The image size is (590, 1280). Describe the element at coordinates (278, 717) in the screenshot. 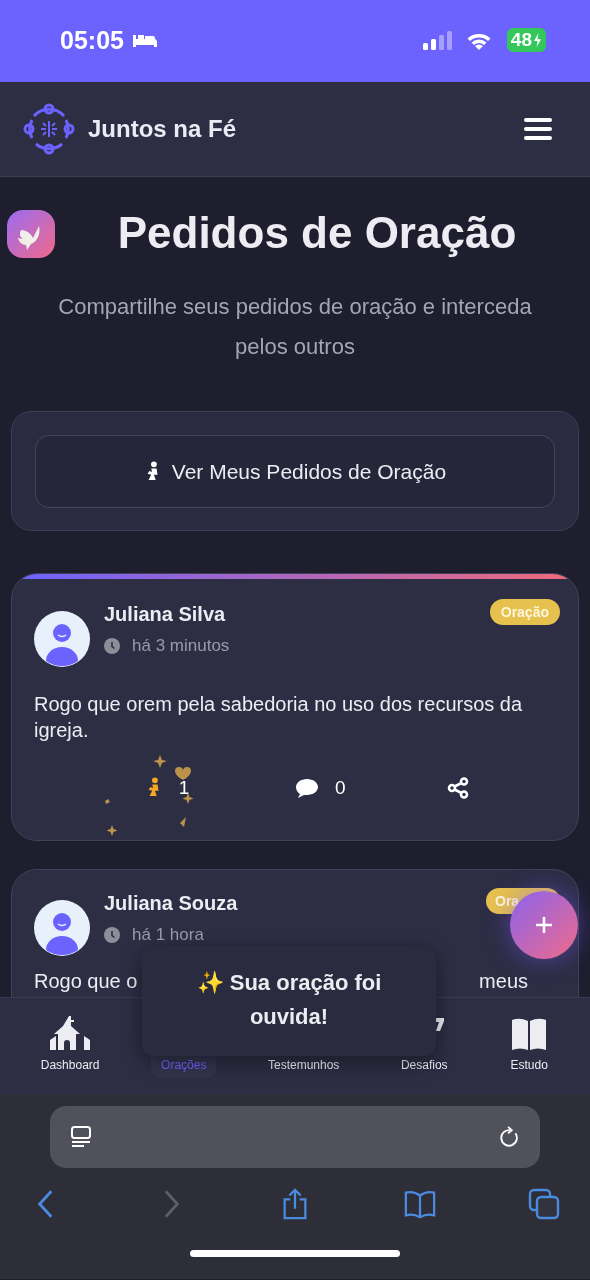

I see `prayer-text: Rogo que orem pela sabedoria no uso dos recursos da igreja.` at that location.